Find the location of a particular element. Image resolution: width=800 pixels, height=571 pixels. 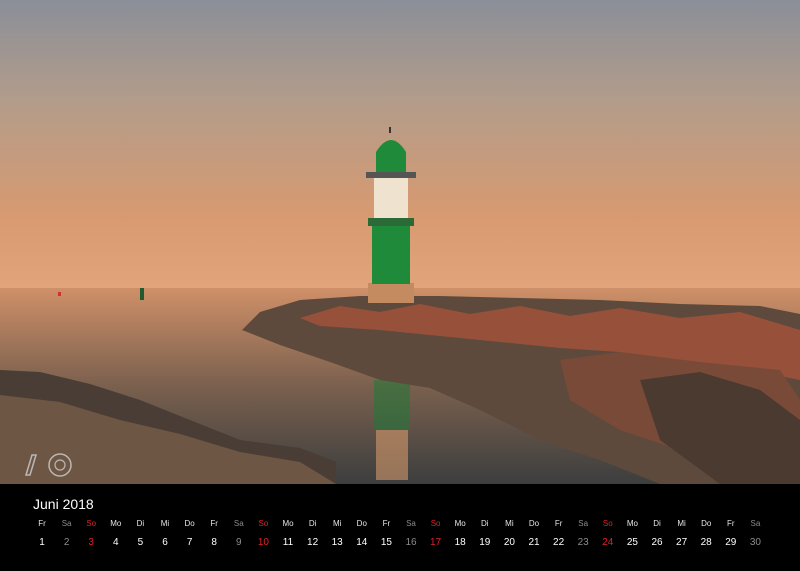

lighthouse-reflection is located at coordinates (392, 430).